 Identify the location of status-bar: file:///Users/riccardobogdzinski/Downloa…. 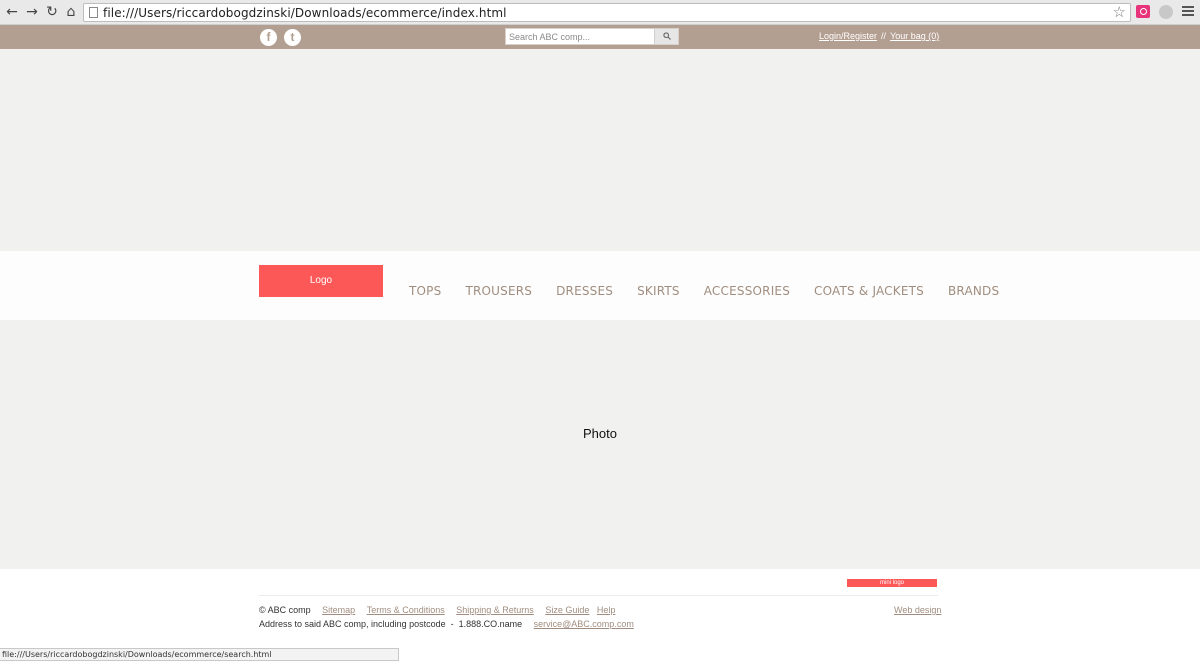
(199, 654).